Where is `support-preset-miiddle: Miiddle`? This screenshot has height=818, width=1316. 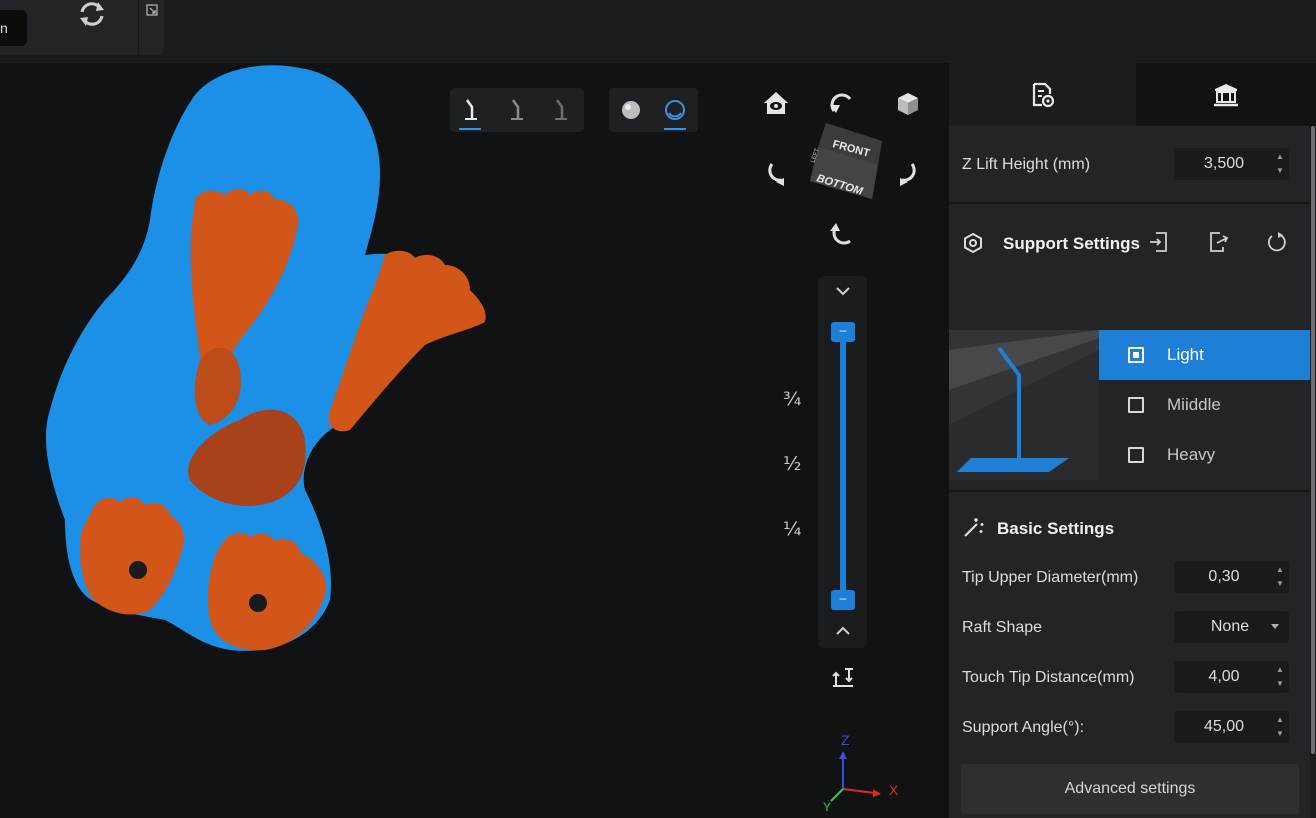
support-preset-miiddle: Miiddle is located at coordinates (1204, 405).